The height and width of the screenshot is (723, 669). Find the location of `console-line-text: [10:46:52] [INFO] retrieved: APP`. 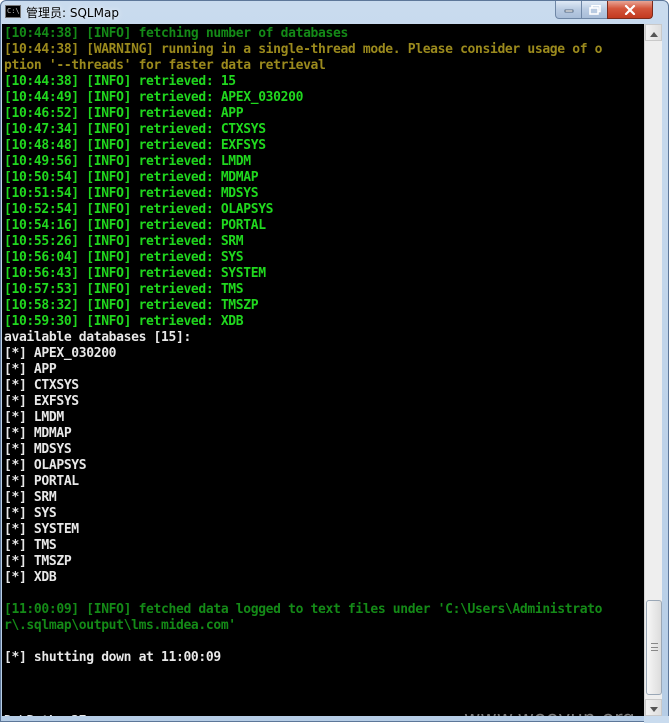

console-line-text: [10:46:52] [INFO] retrieved: APP is located at coordinates (124, 113).